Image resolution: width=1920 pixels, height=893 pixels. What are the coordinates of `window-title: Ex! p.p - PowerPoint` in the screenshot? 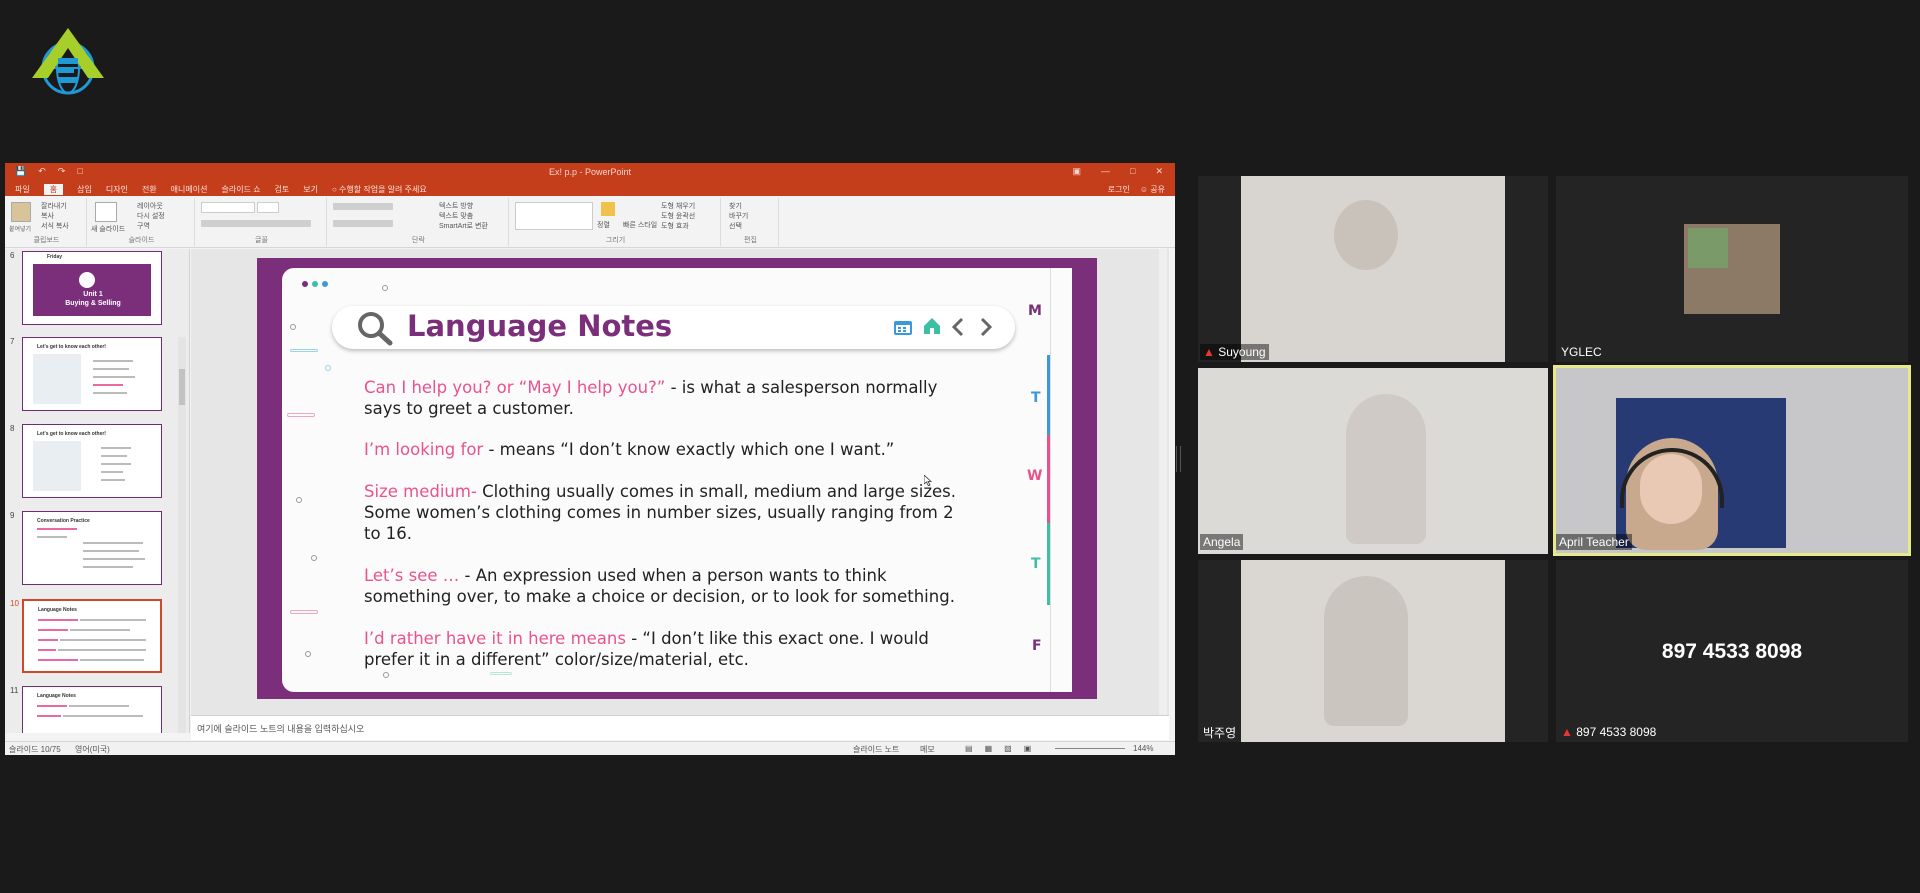 It's located at (590, 172).